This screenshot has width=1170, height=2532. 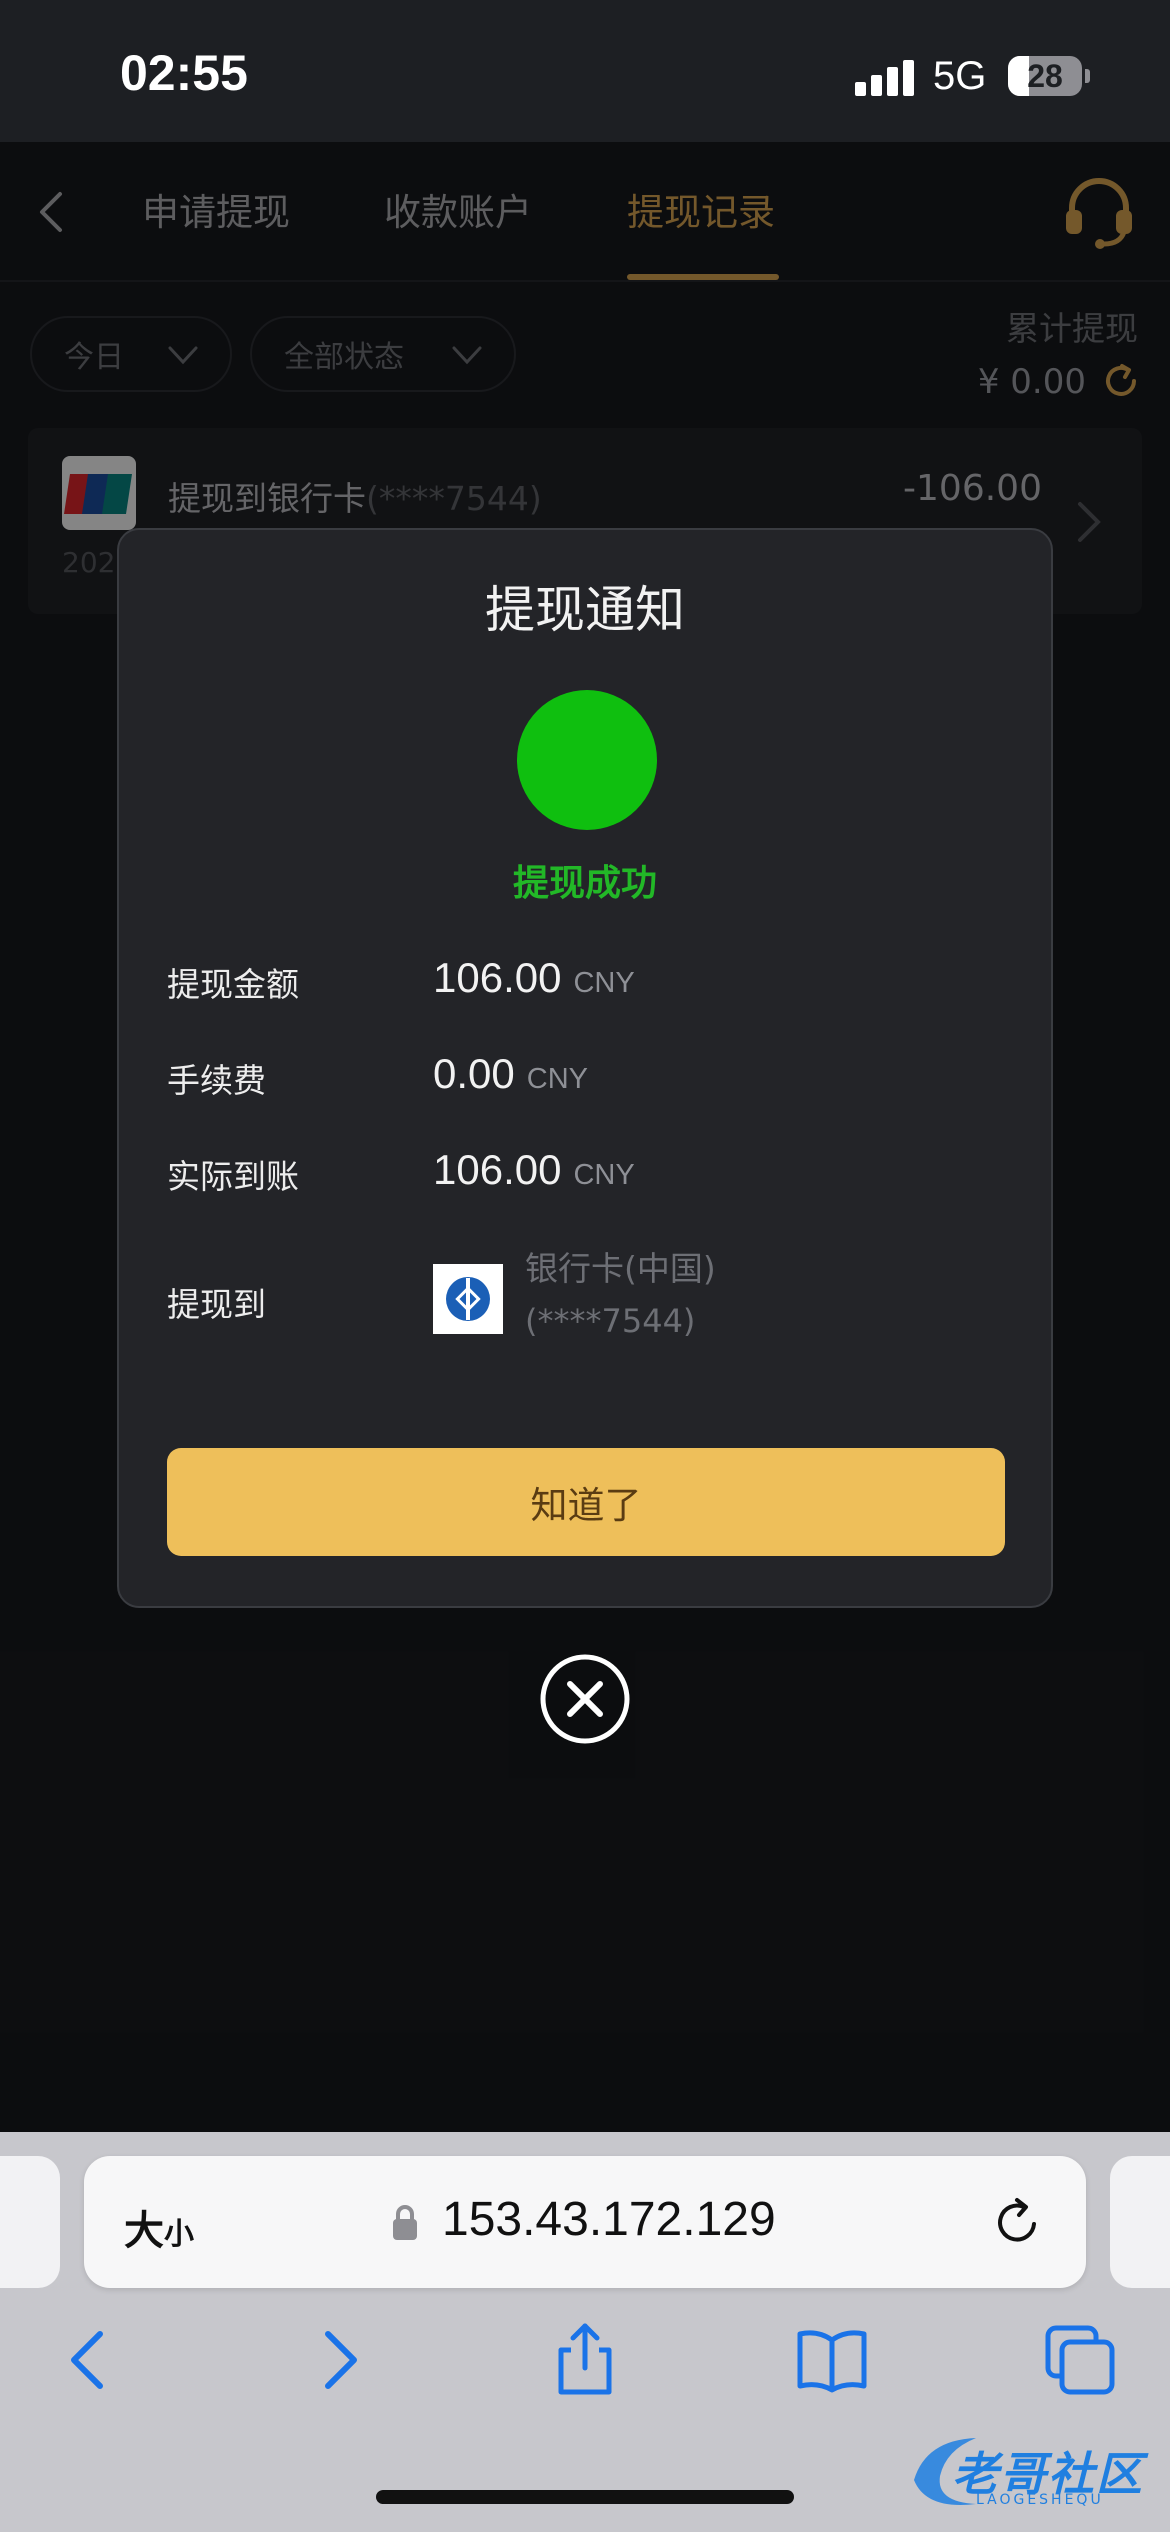 What do you see at coordinates (1018, 2222) in the screenshot?
I see `reload-icon` at bounding box center [1018, 2222].